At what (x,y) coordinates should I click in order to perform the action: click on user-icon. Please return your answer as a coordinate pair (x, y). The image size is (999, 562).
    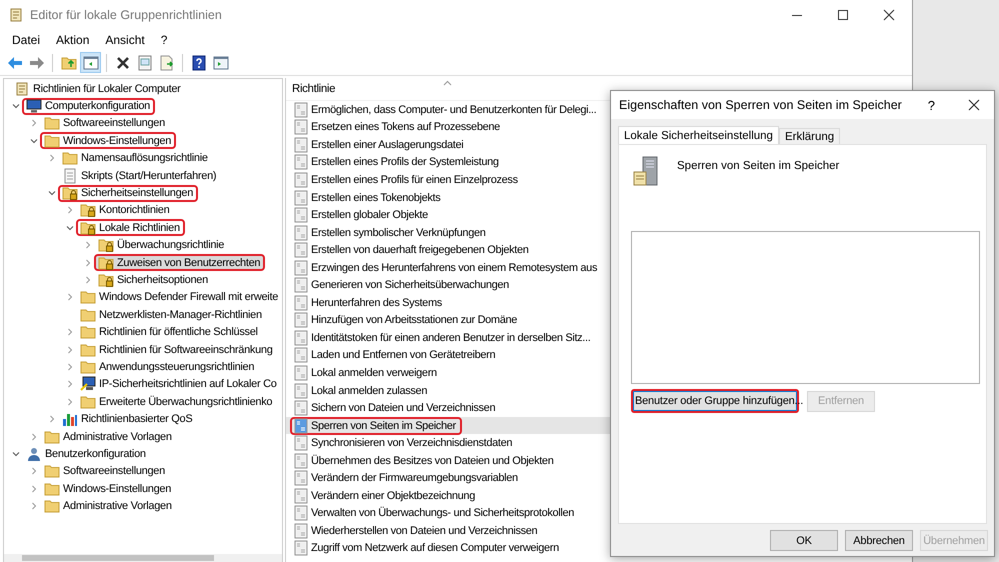
    Looking at the image, I should click on (34, 454).